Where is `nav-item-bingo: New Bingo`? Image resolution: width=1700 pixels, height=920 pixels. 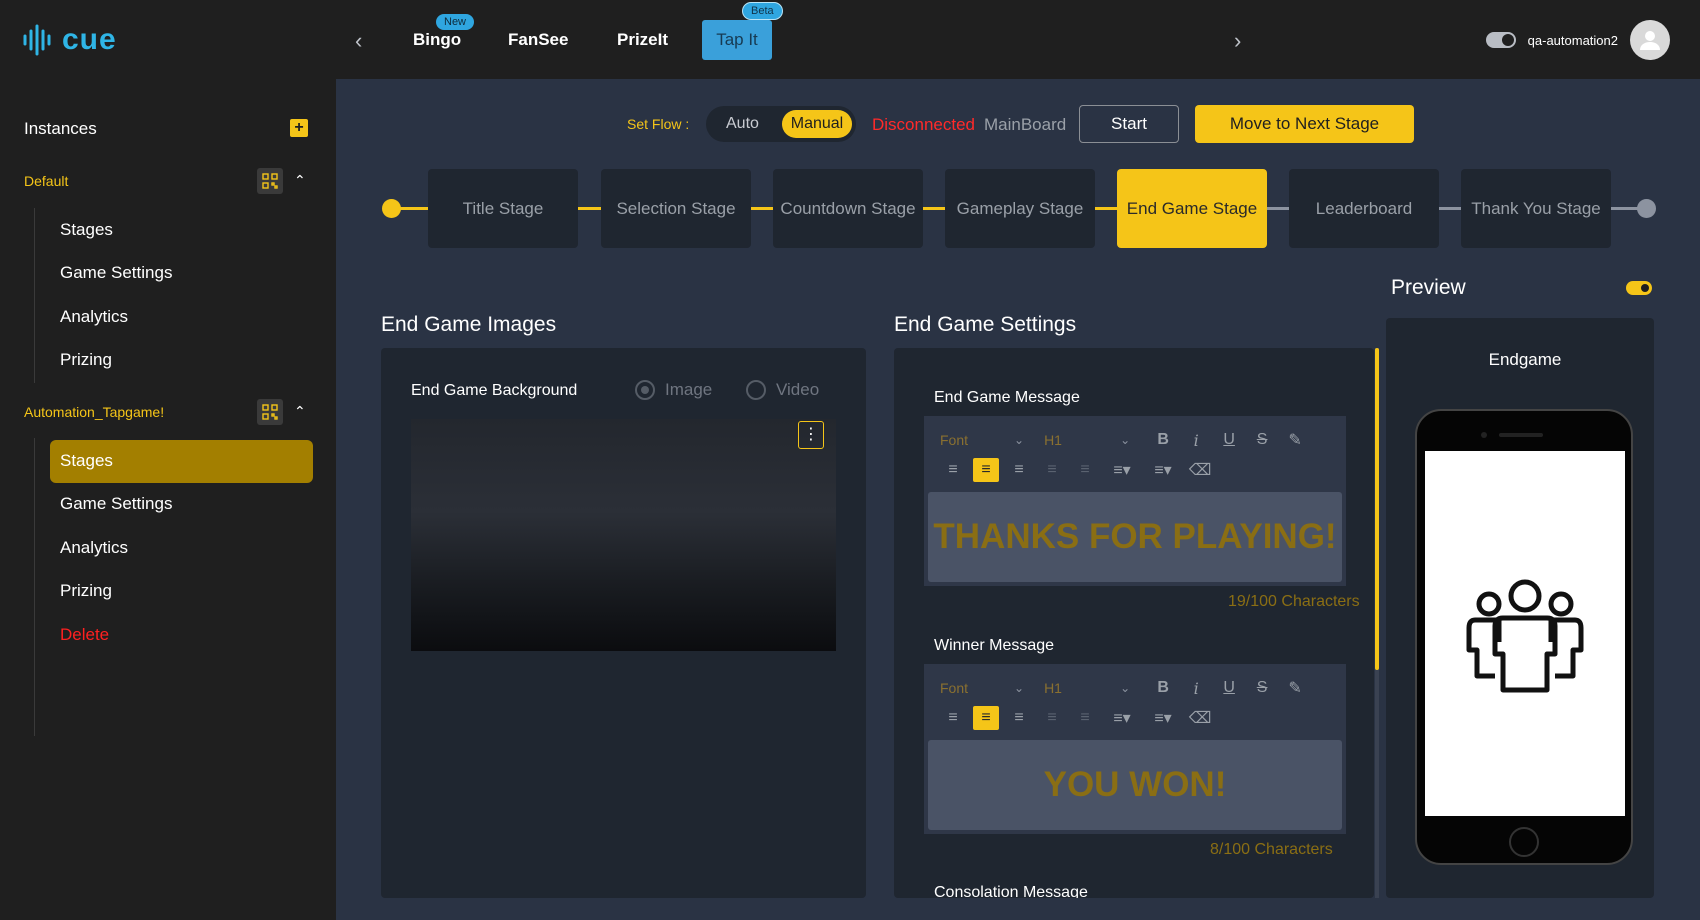
nav-item-bingo: New Bingo is located at coordinates (444, 32).